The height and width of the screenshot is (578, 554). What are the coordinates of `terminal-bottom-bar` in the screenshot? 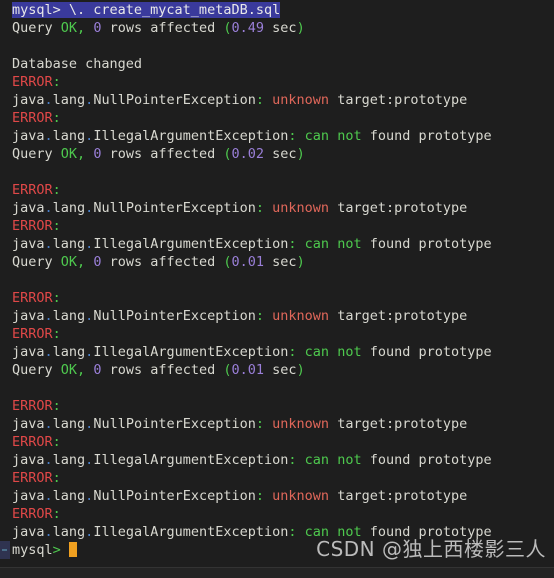 It's located at (277, 572).